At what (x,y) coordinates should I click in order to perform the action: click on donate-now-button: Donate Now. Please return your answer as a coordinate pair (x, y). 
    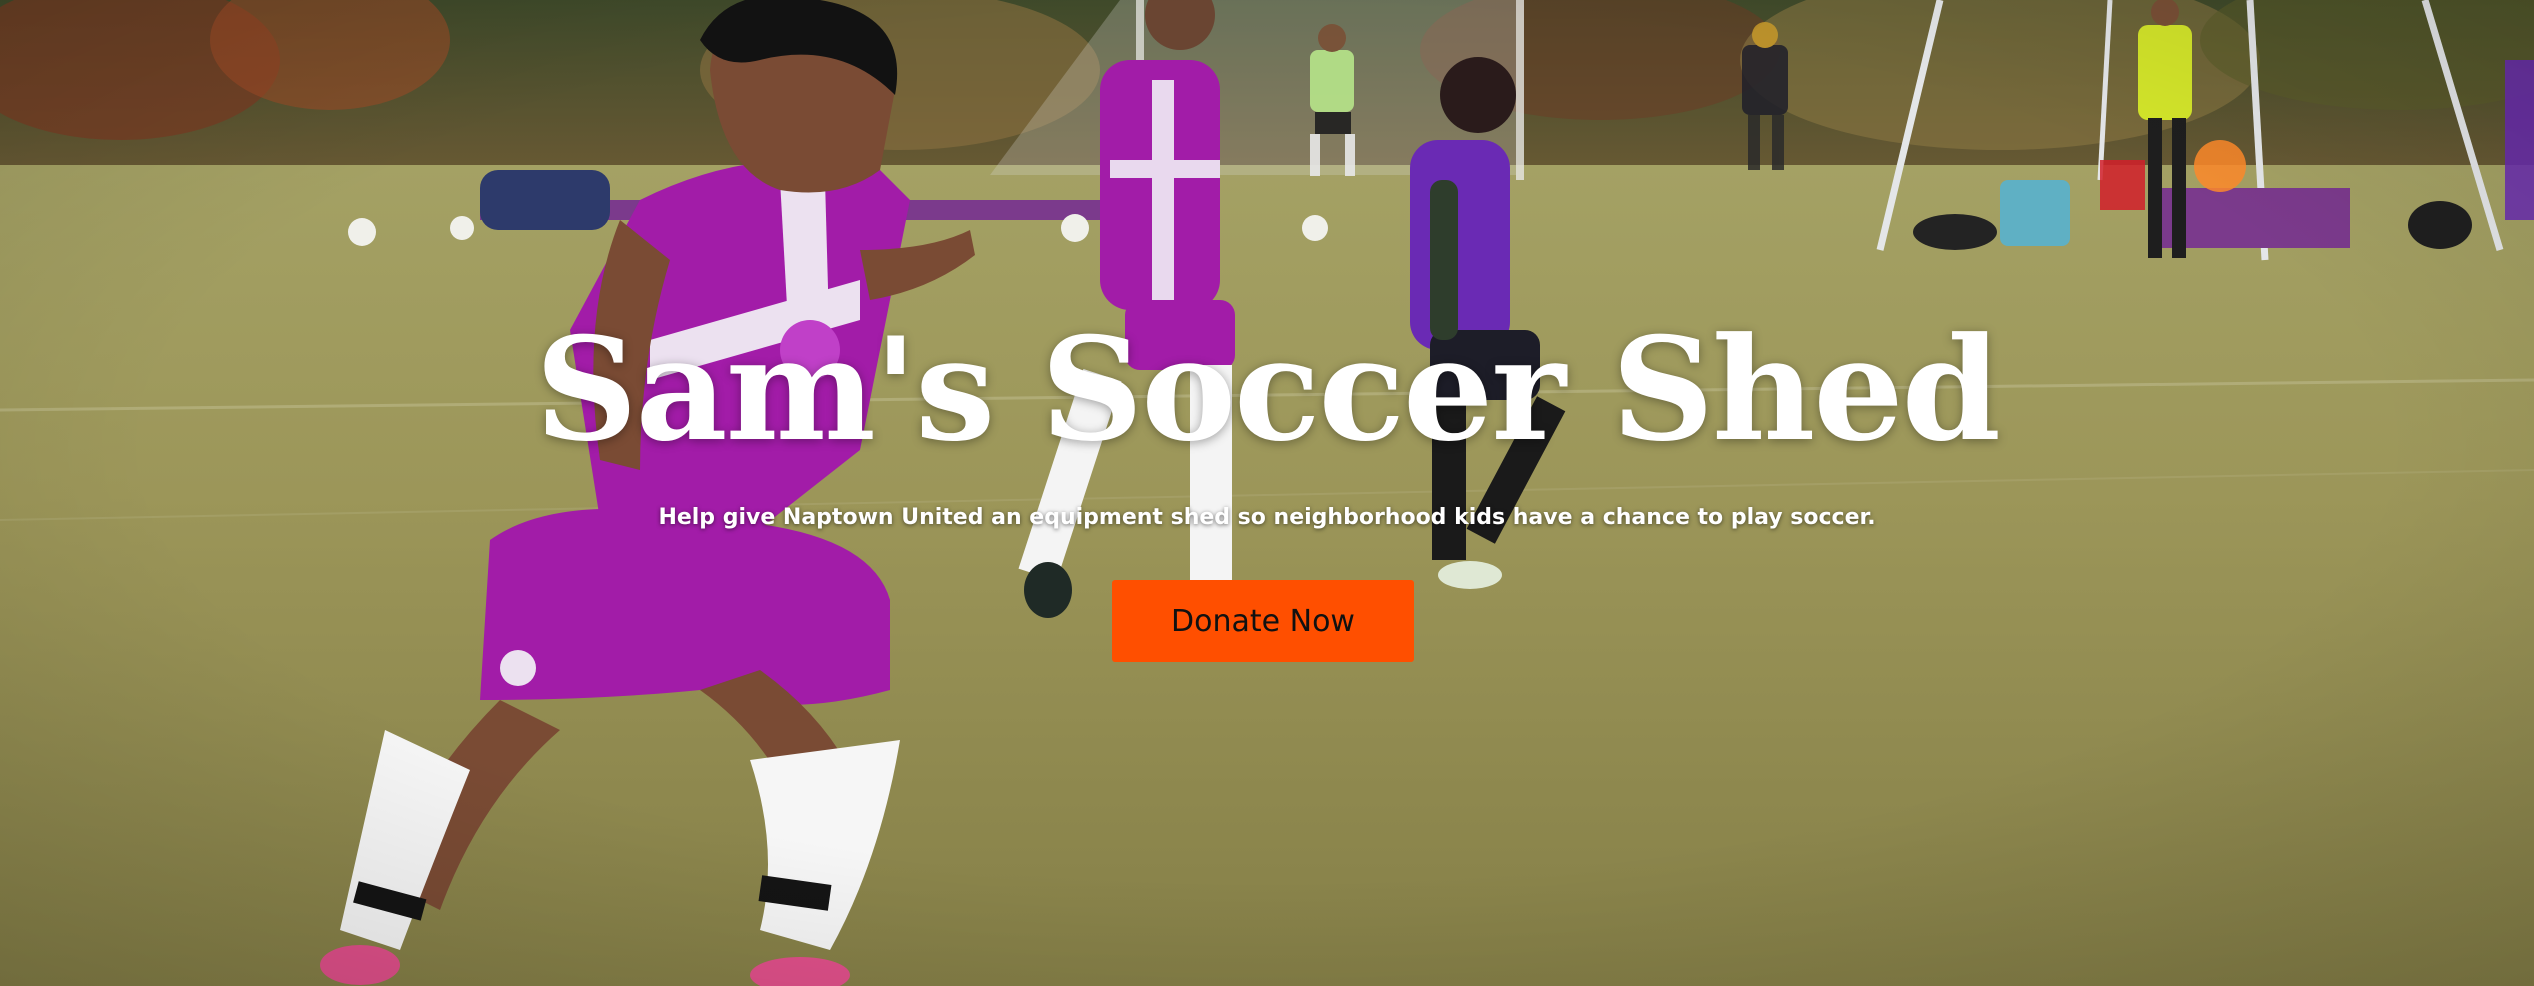
    Looking at the image, I should click on (1263, 621).